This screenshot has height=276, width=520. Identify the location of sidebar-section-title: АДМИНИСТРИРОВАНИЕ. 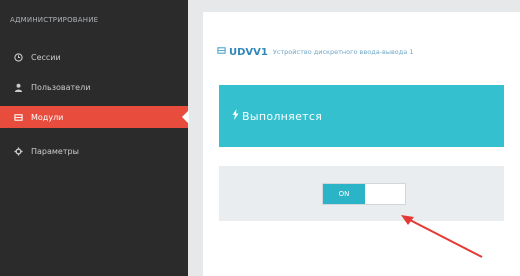
(54, 20).